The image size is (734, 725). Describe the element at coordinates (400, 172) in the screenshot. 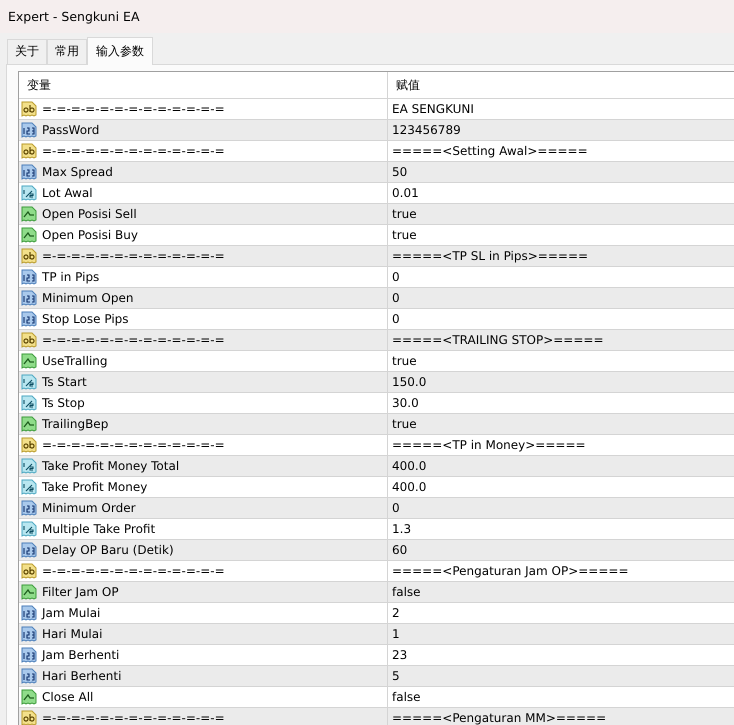

I see `parameter-value: 50` at that location.